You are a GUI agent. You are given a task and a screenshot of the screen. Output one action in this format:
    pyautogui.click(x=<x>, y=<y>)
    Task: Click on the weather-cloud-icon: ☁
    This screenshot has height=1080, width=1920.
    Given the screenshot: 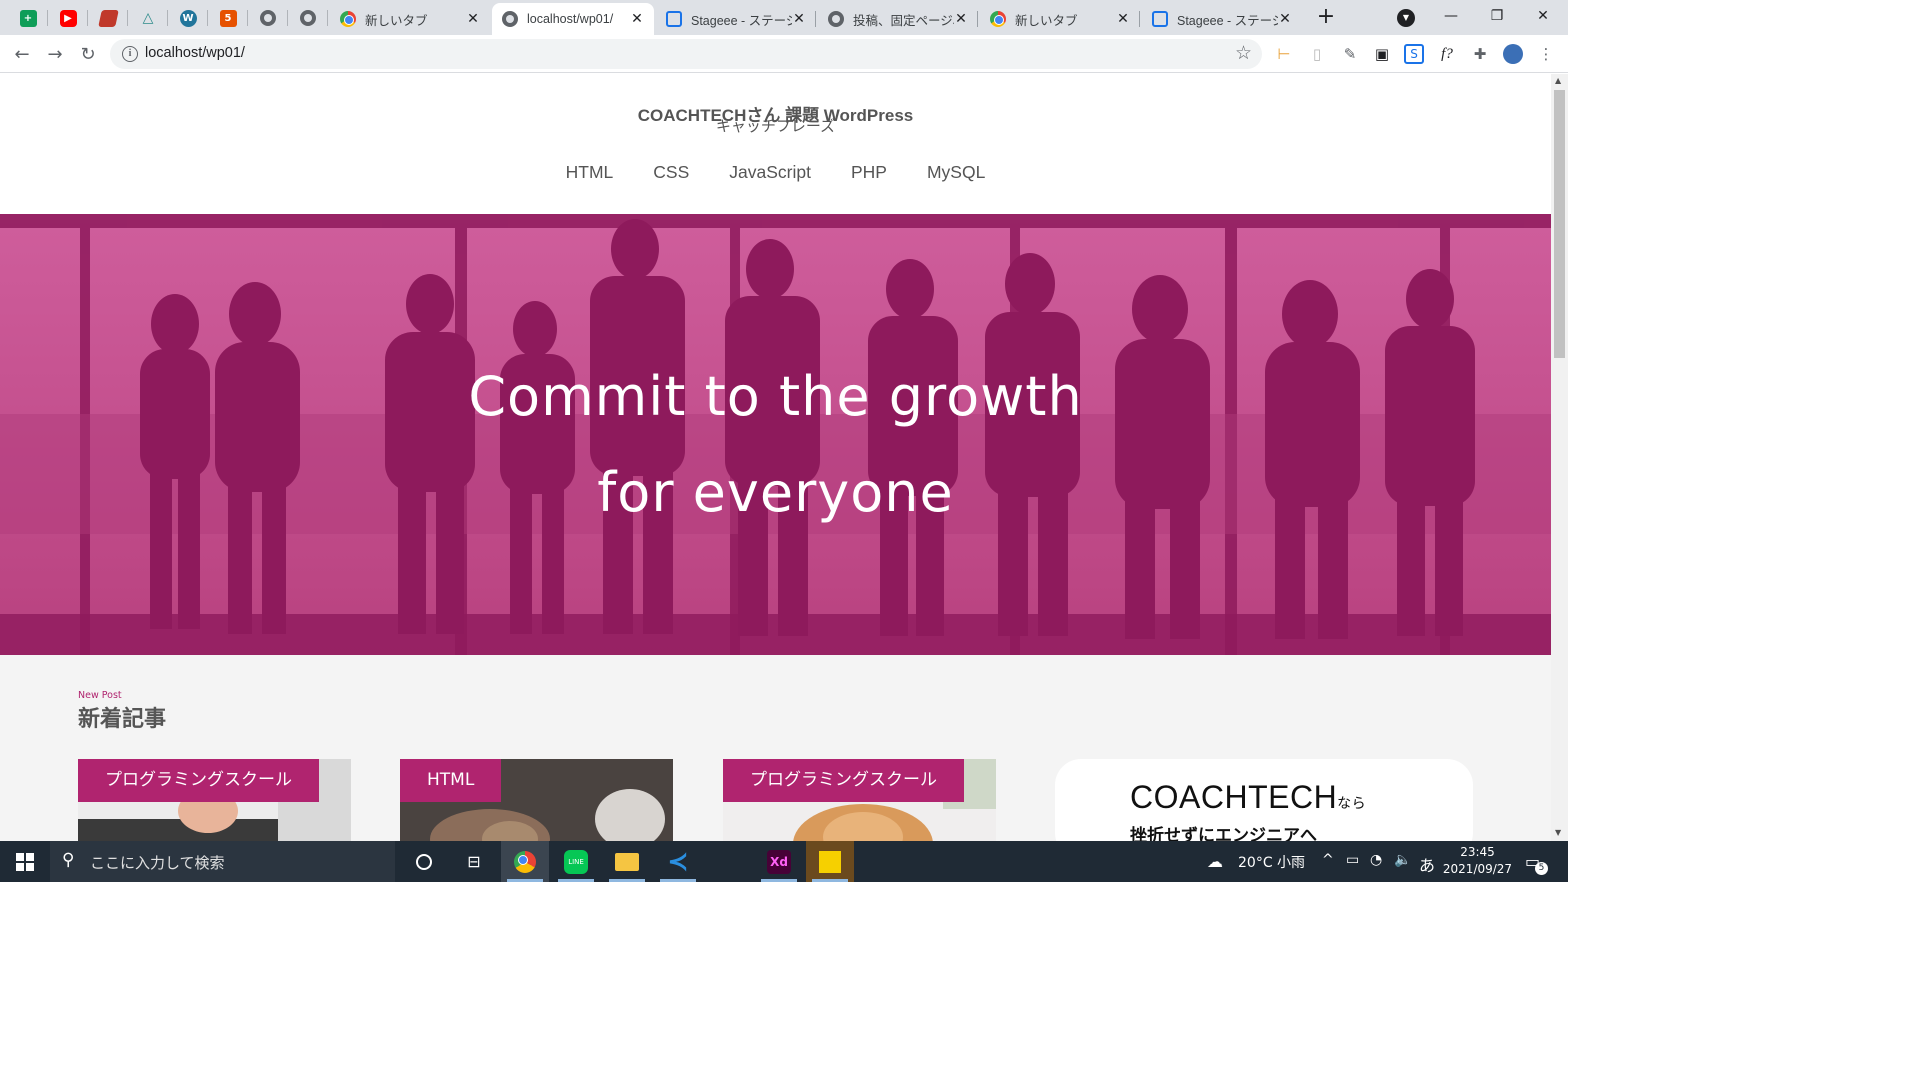 What is the action you would take?
    pyautogui.click(x=1215, y=861)
    